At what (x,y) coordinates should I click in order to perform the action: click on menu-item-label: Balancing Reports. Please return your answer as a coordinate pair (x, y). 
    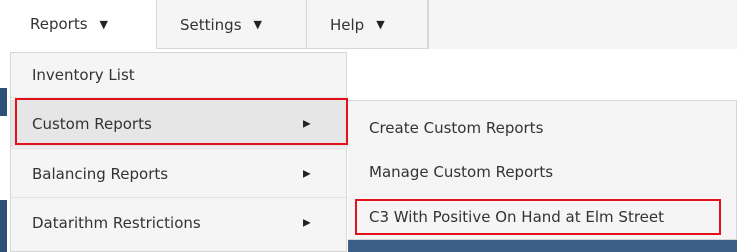
    Looking at the image, I should click on (100, 173).